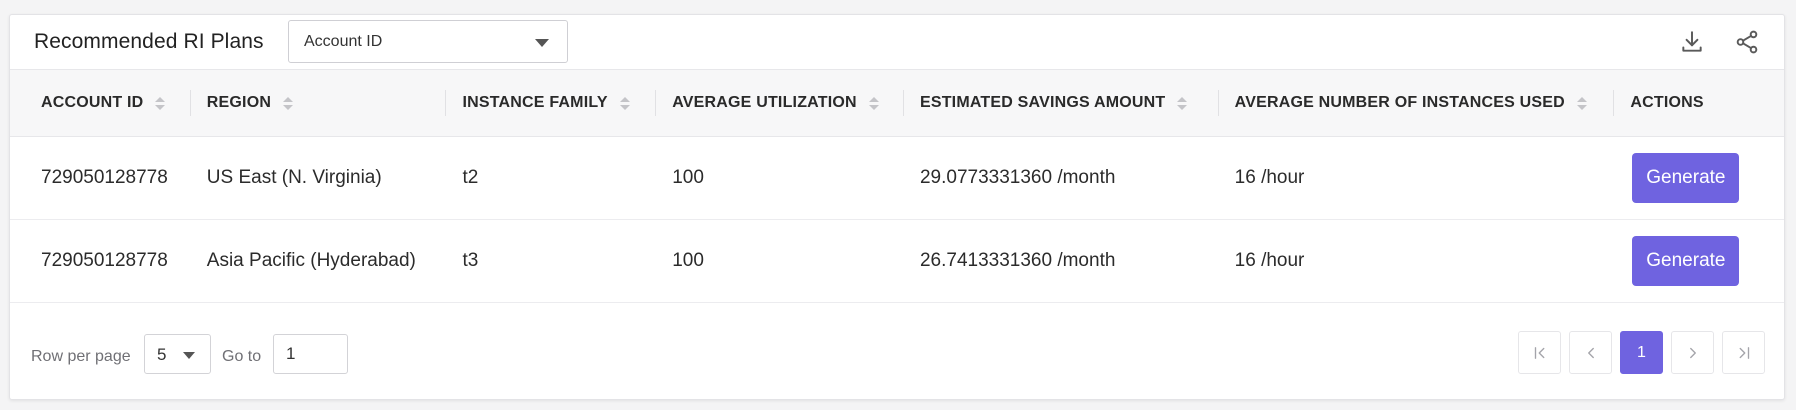  I want to click on rows-per-page-select: 5, so click(177, 354).